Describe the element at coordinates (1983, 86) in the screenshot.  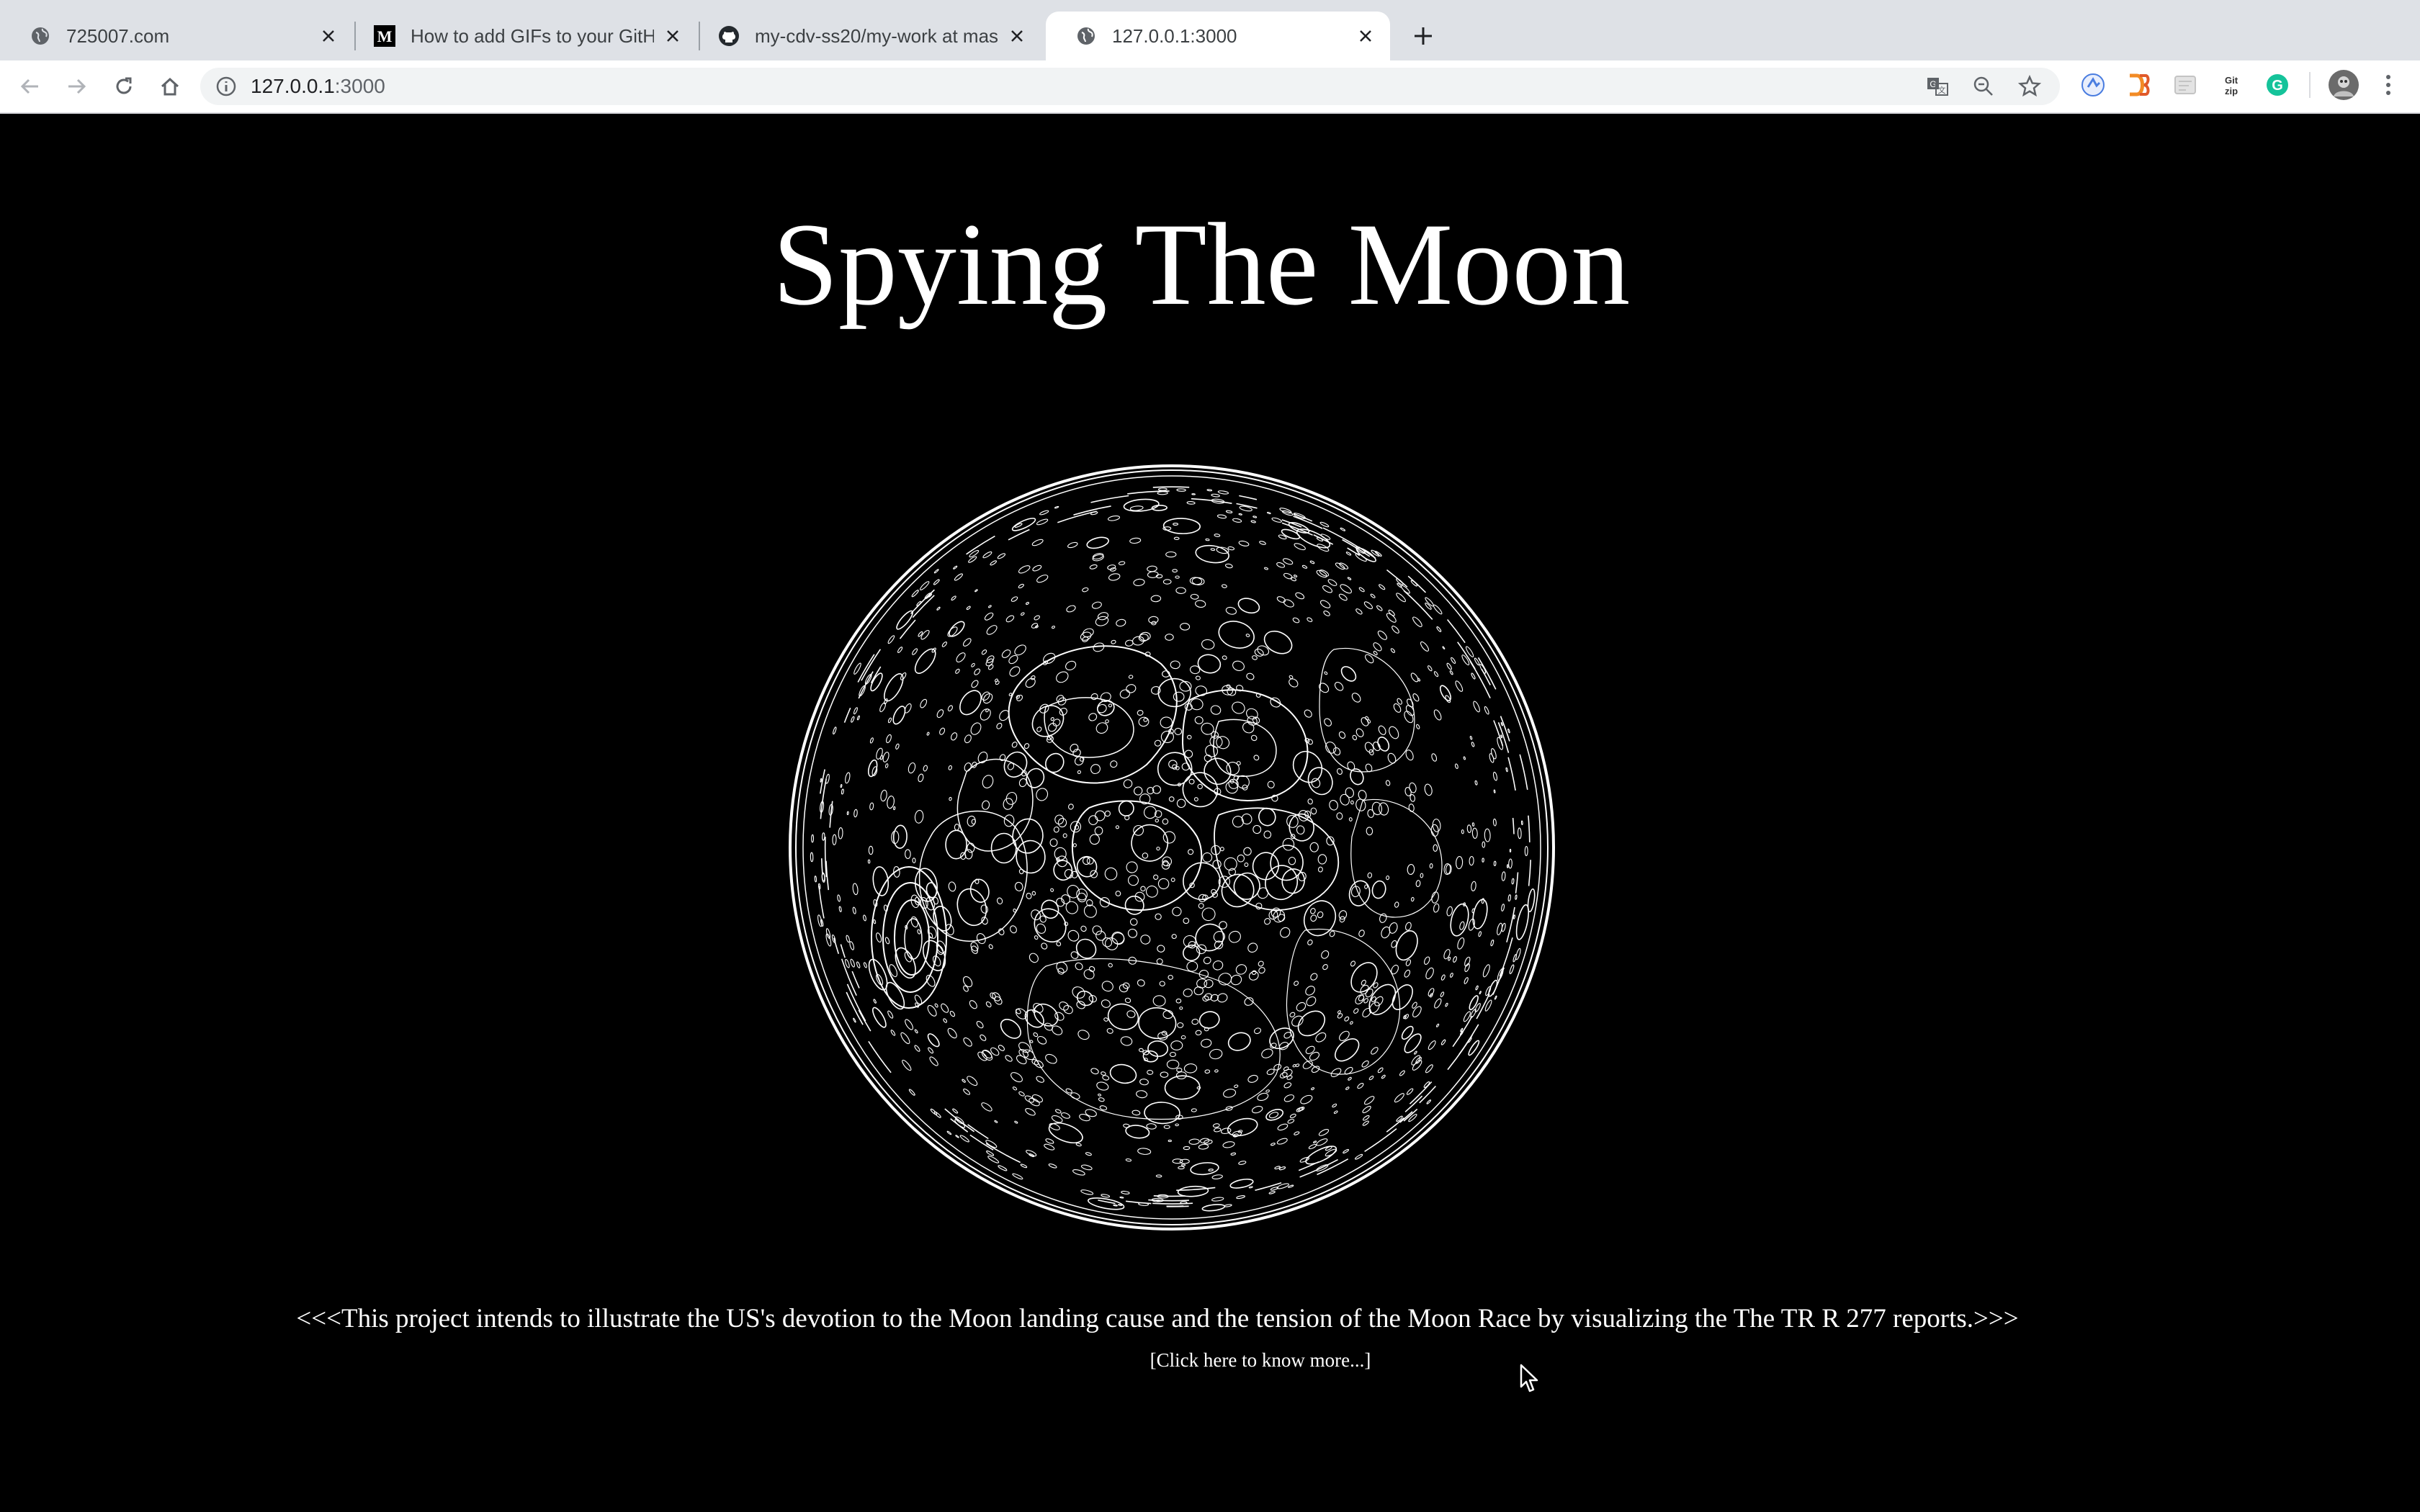
I see `zoom-out-icon` at that location.